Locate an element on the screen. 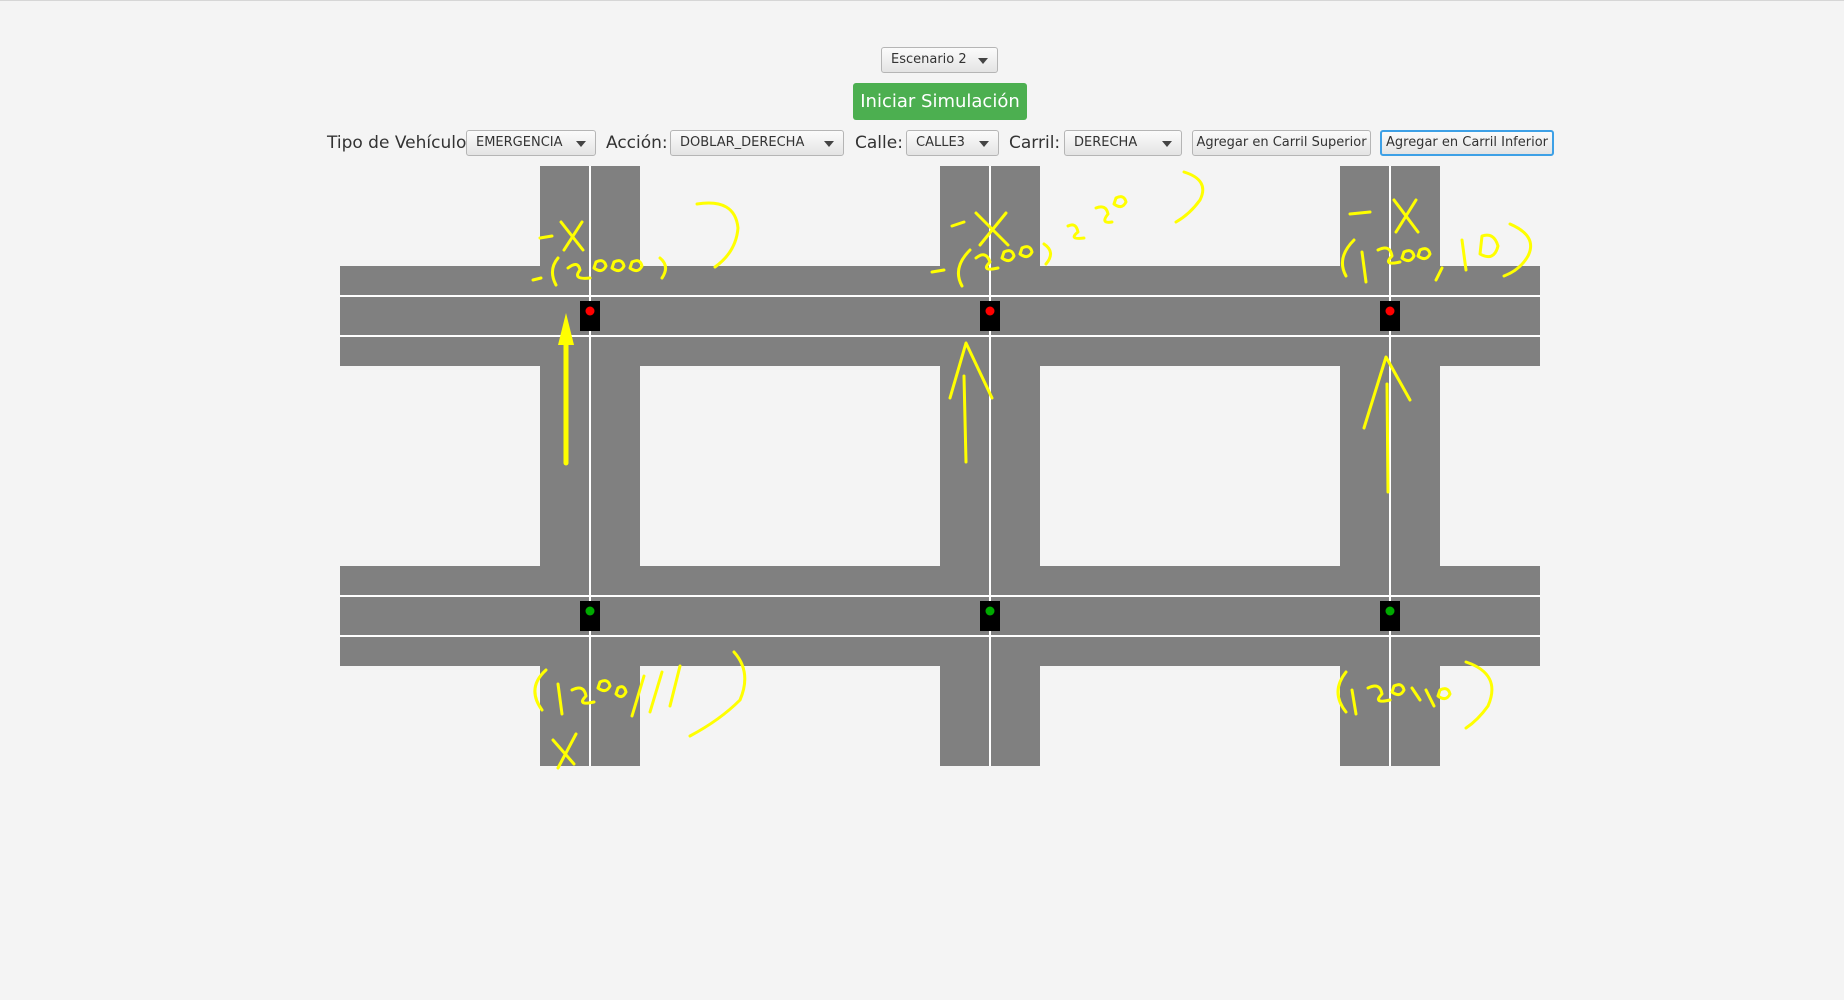 The image size is (1844, 1000). annotation-scribble is located at coordinates (717, 235).